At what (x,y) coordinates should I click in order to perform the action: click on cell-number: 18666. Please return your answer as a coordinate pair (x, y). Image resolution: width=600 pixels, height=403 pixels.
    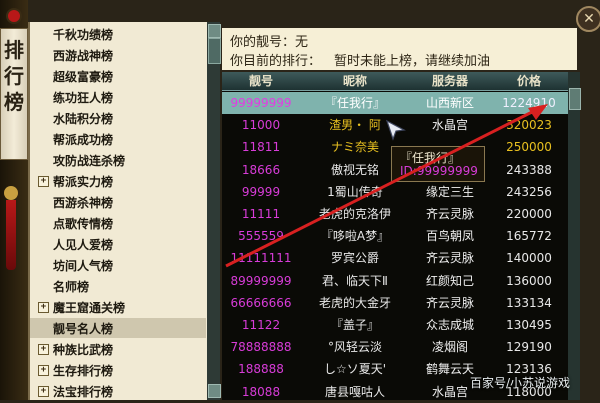
    Looking at the image, I should click on (261, 169).